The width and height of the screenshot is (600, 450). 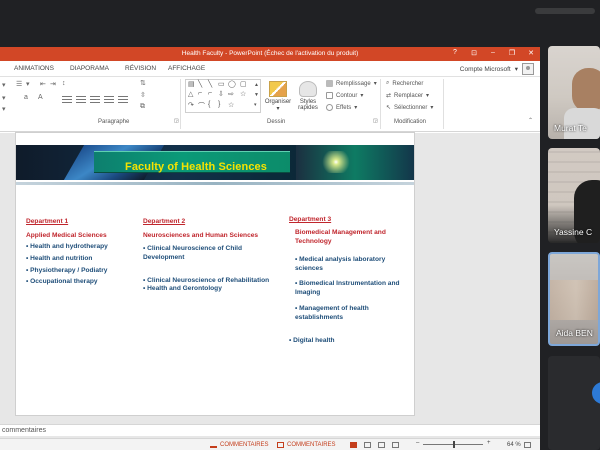 I want to click on rectangle-shape-icon: ▭, so click(x=221, y=84).